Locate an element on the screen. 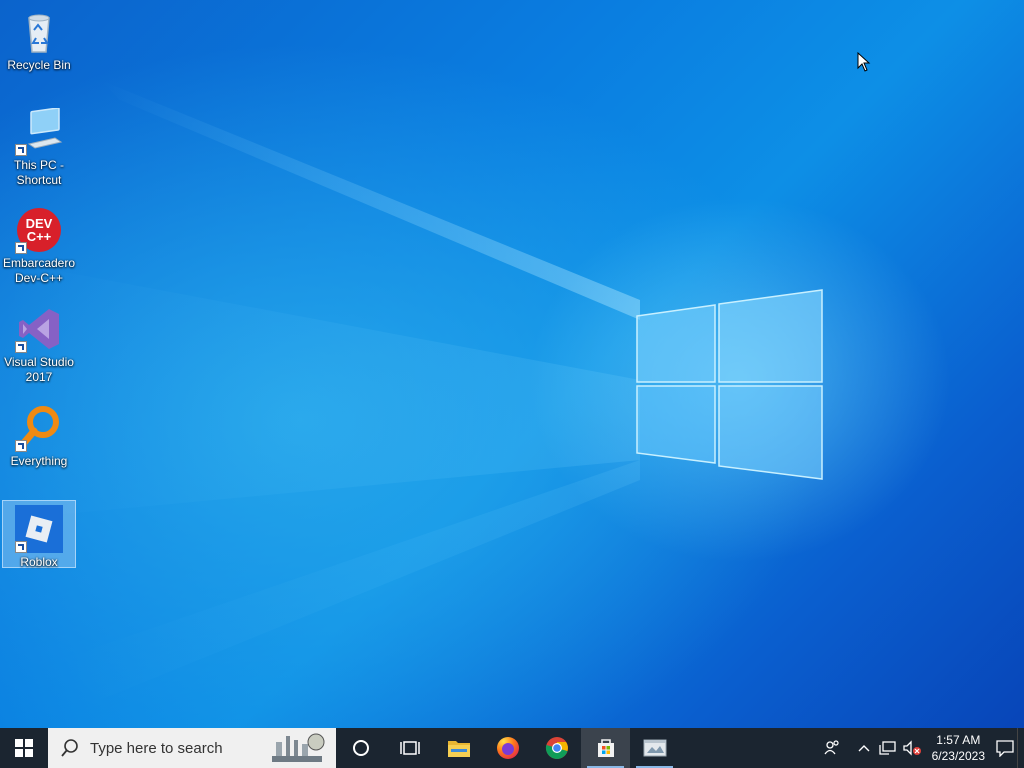 This screenshot has width=1024, height=768. action-center-button is located at coordinates (1005, 748).